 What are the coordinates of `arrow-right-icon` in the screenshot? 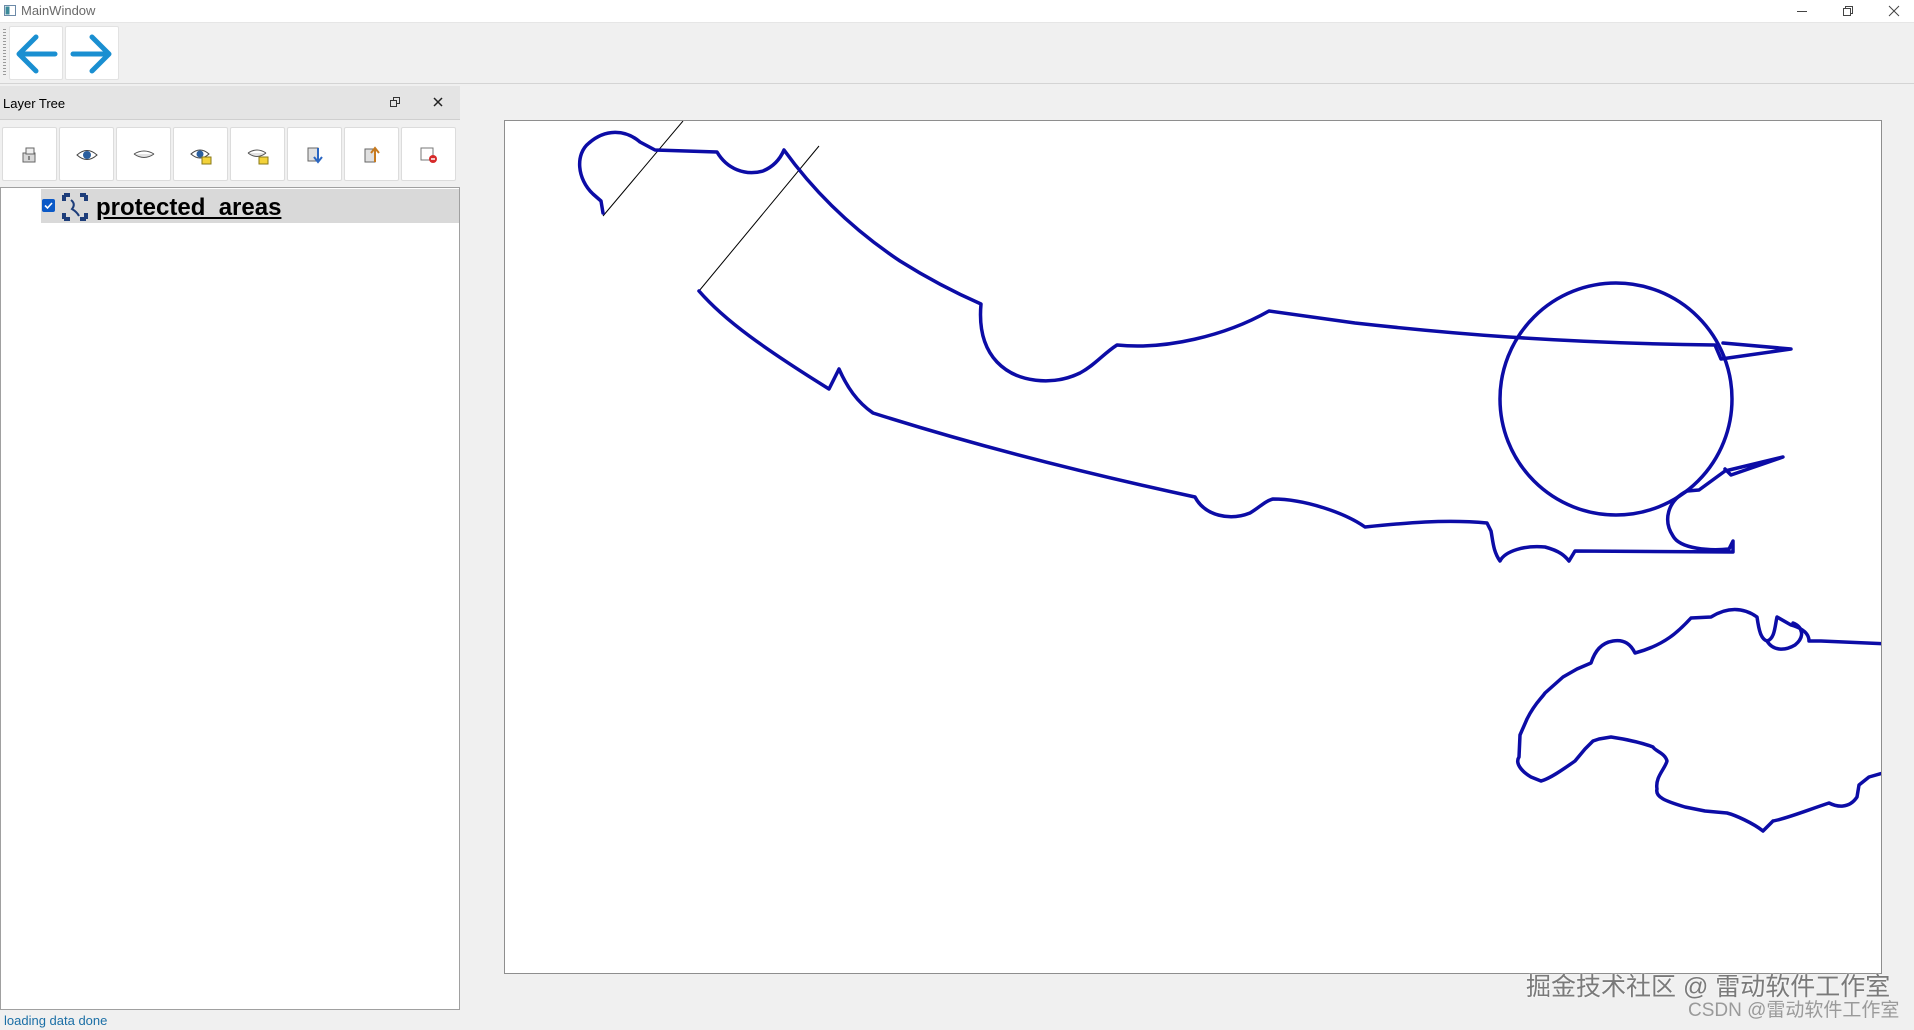 It's located at (91, 54).